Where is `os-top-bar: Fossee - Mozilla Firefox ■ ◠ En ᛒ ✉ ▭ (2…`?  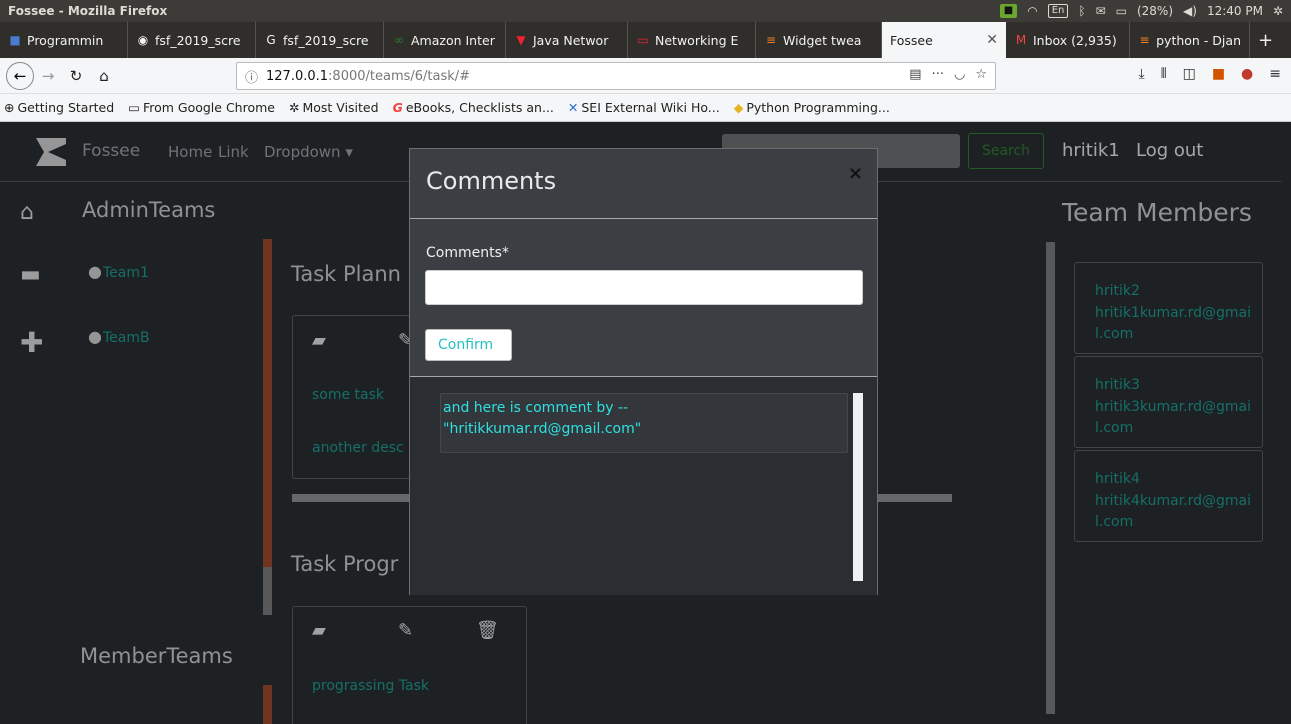
os-top-bar: Fossee - Mozilla Firefox ■ ◠ En ᛒ ✉ ▭ (2… is located at coordinates (645, 11).